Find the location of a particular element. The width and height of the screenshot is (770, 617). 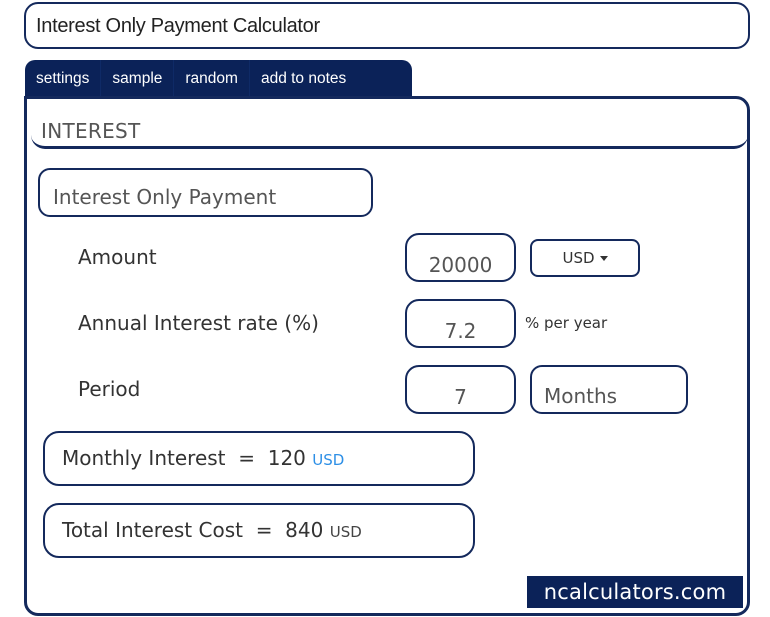

monthly-interest-label: Monthly Interest is located at coordinates (144, 458).